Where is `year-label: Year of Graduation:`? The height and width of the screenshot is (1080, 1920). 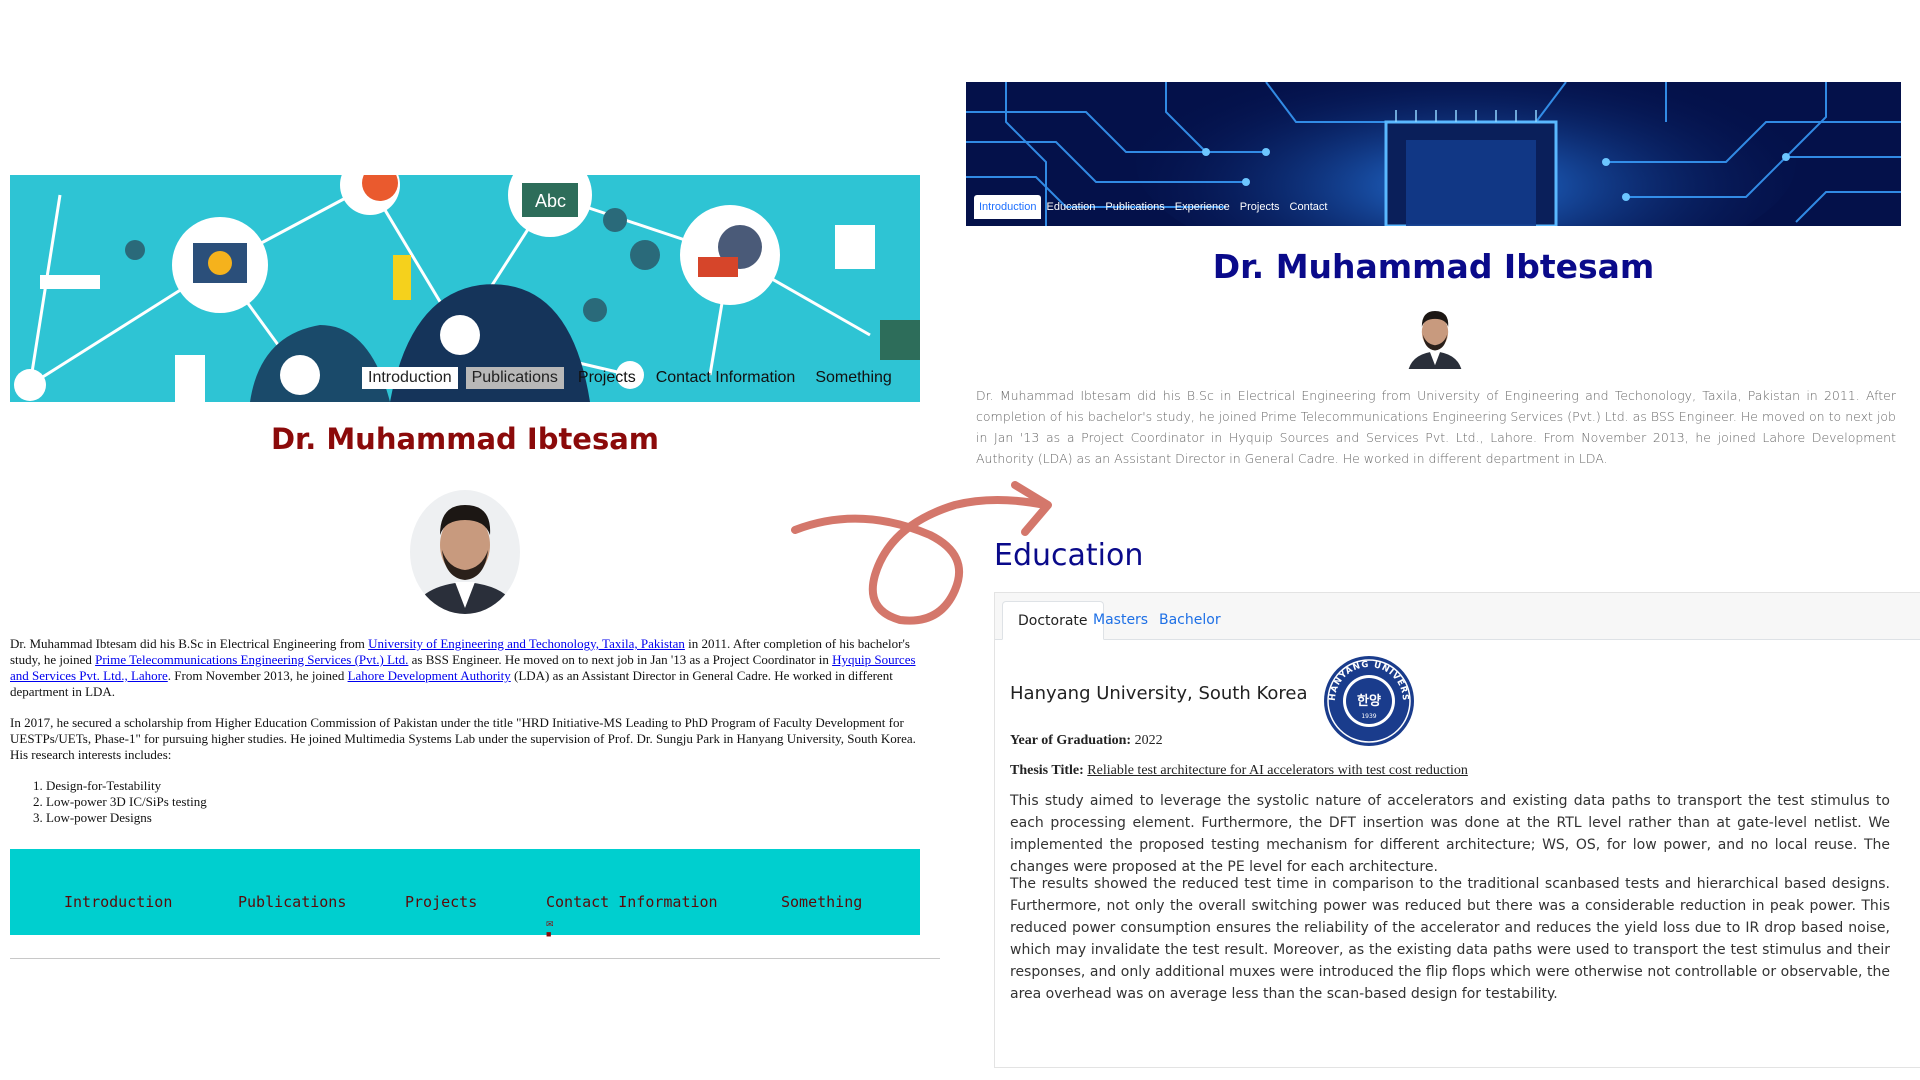
year-label: Year of Graduation: is located at coordinates (1071, 740).